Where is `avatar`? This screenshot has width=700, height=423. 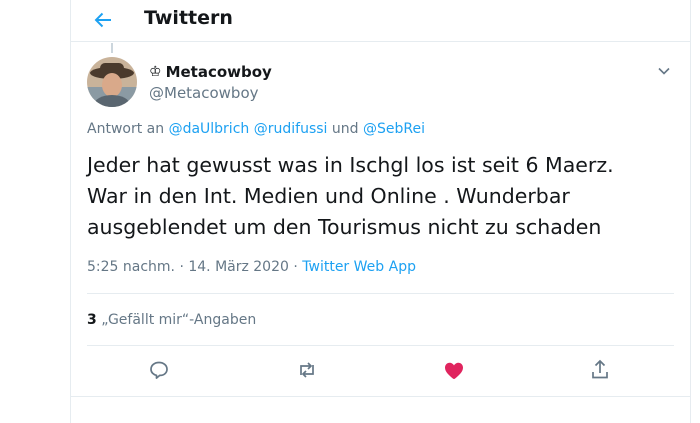 avatar is located at coordinates (112, 82).